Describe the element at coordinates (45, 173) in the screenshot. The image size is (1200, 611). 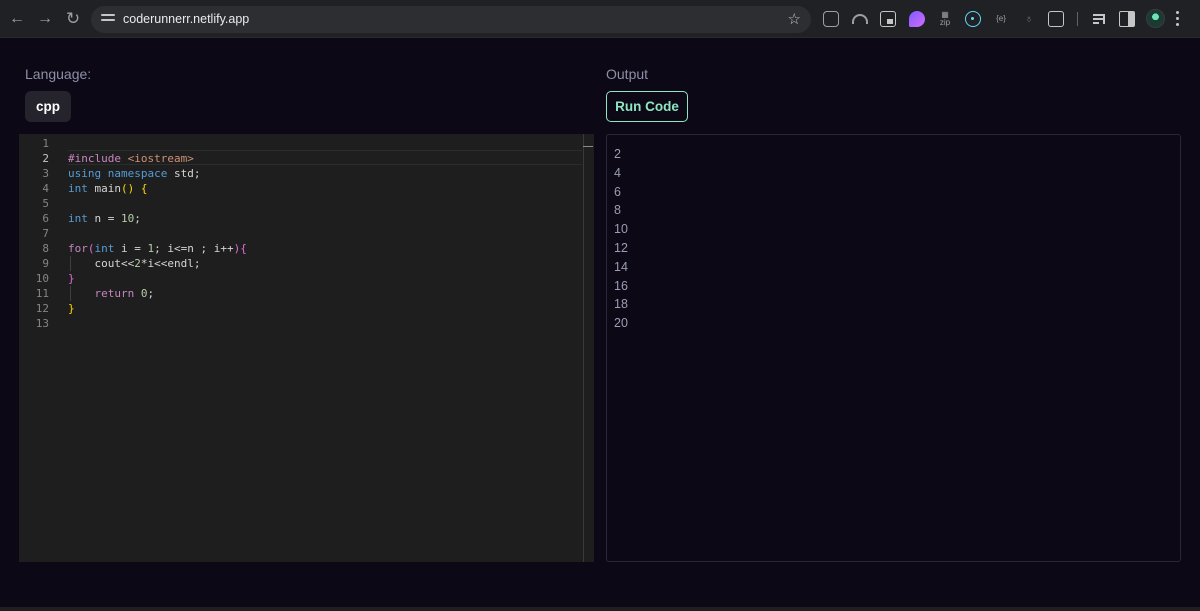
I see `line-number: 3` at that location.